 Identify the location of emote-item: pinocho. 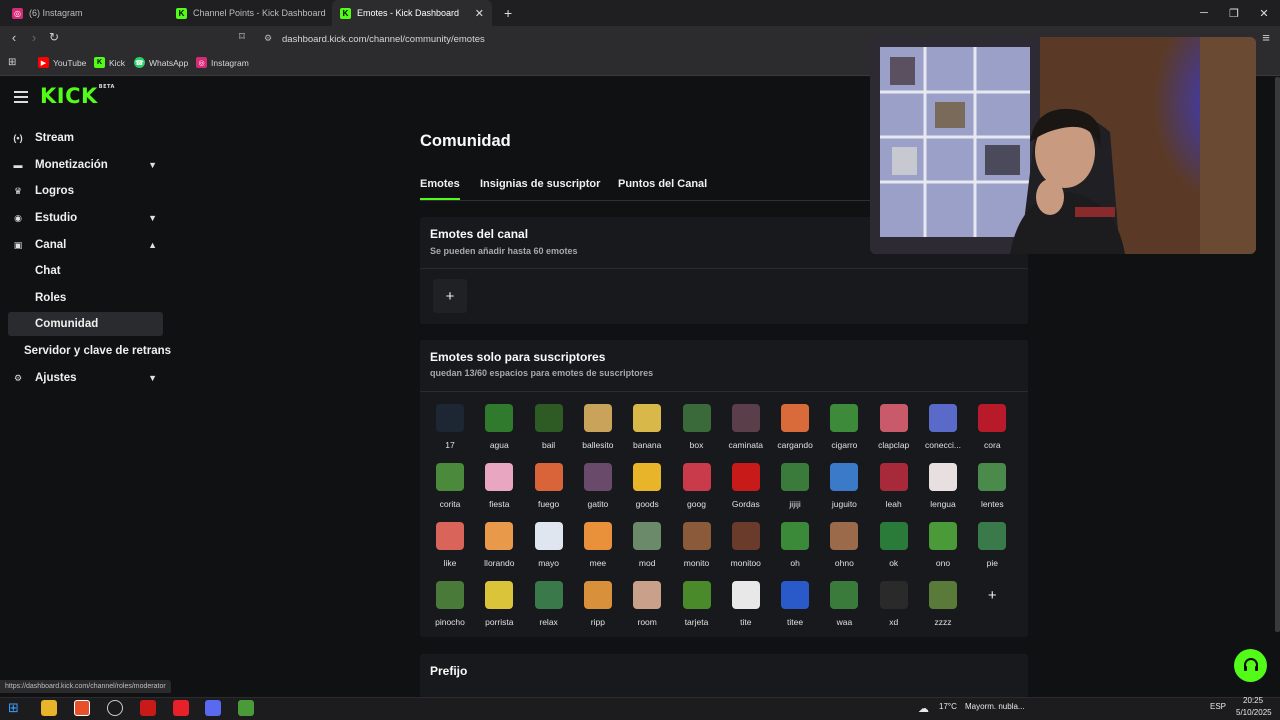
(450, 604).